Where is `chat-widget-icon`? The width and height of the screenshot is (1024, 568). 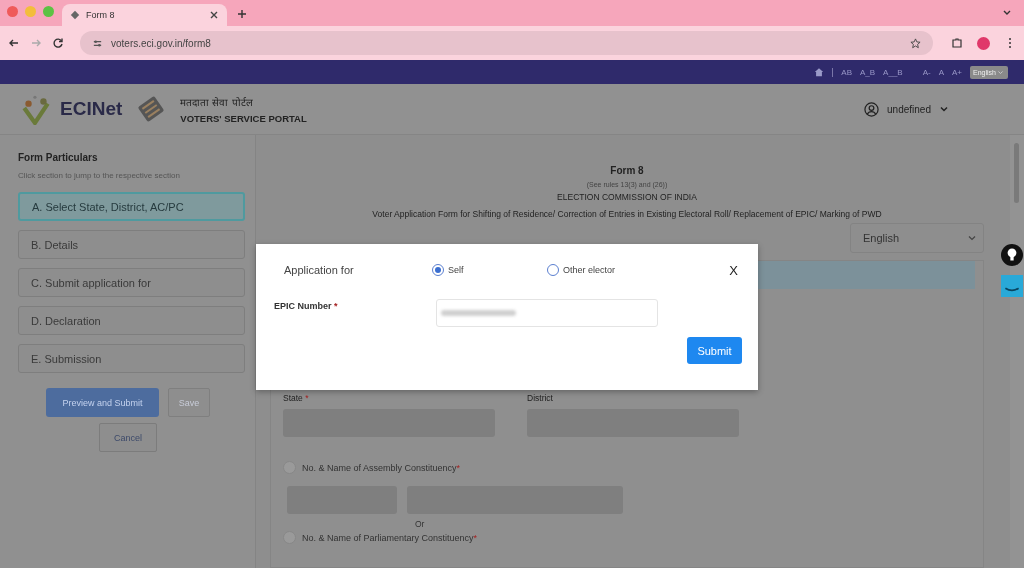
chat-widget-icon is located at coordinates (1012, 286).